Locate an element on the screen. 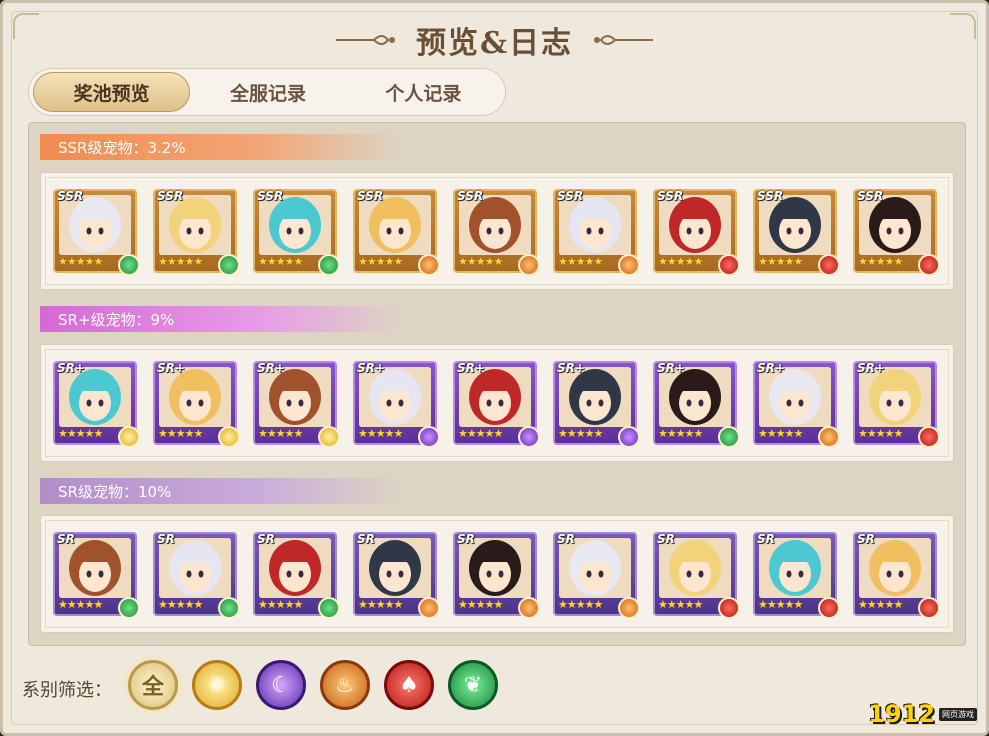  filter-fire-button: ♠ is located at coordinates (409, 685).